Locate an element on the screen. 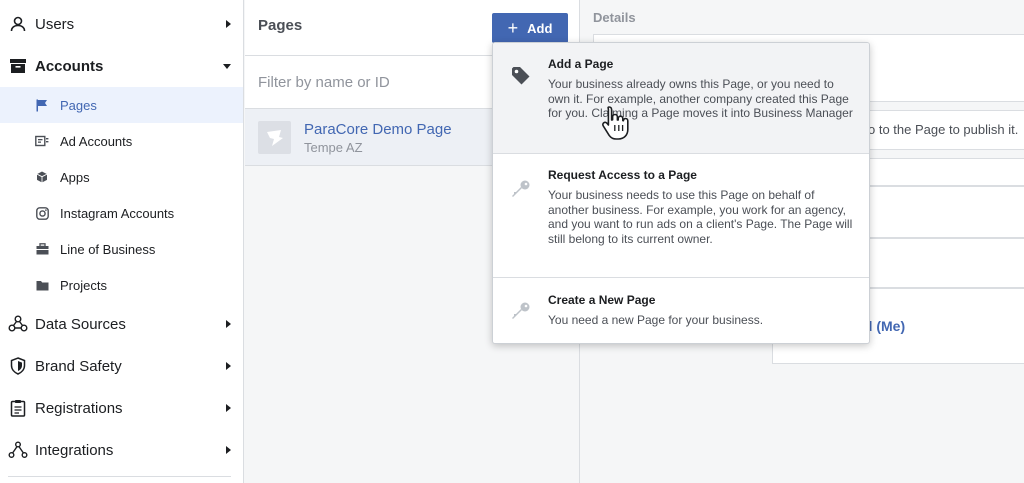  cube-icon is located at coordinates (42, 177).